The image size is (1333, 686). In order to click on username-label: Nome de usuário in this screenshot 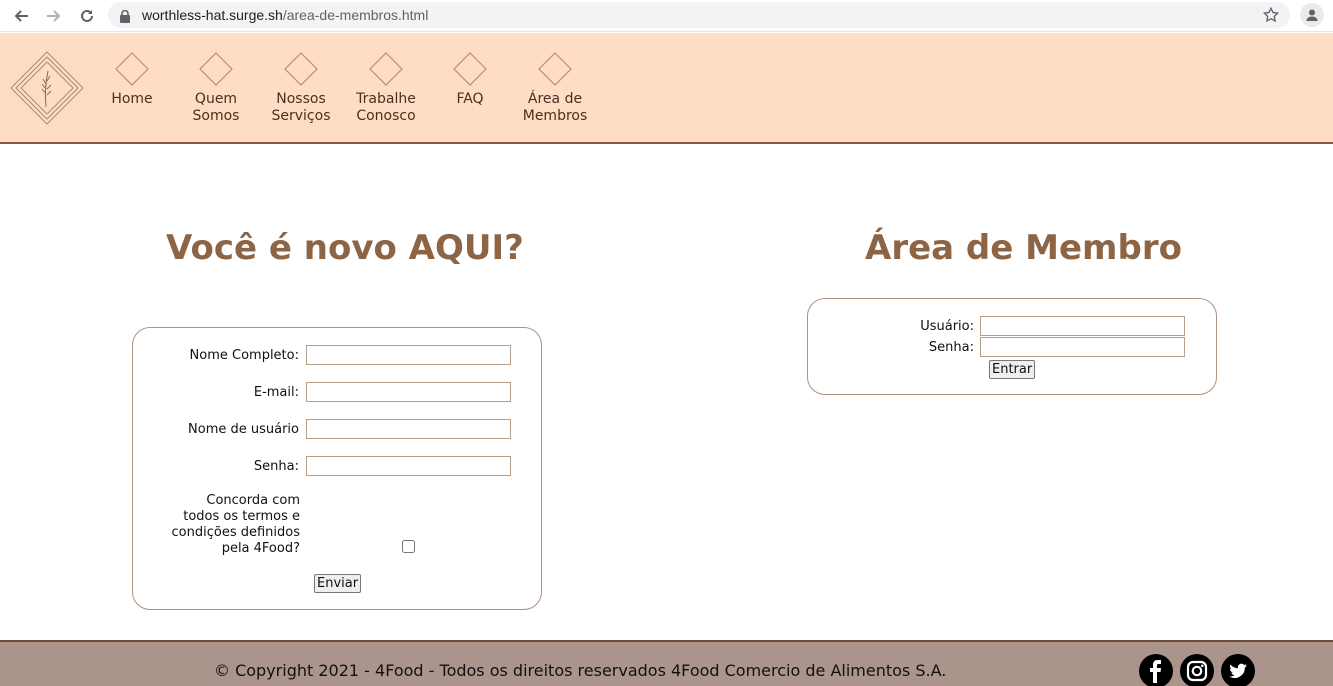, I will do `click(243, 429)`.